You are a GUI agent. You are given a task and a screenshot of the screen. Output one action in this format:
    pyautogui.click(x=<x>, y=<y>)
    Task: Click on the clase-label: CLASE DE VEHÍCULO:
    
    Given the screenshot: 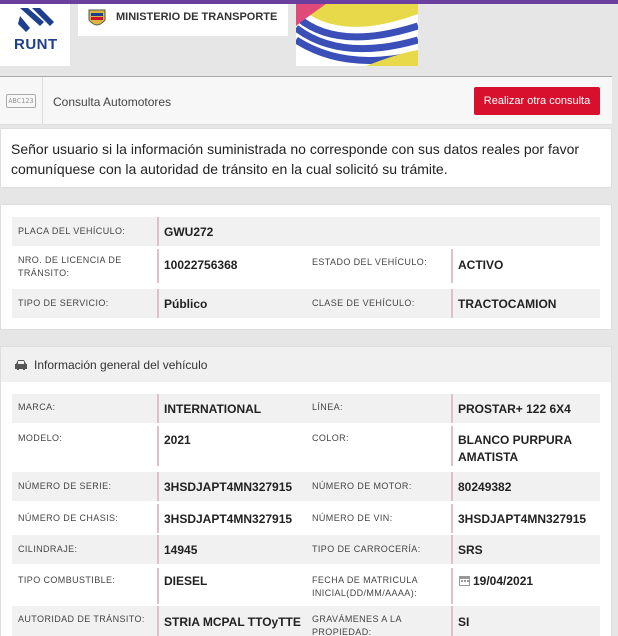 What is the action you would take?
    pyautogui.click(x=363, y=303)
    